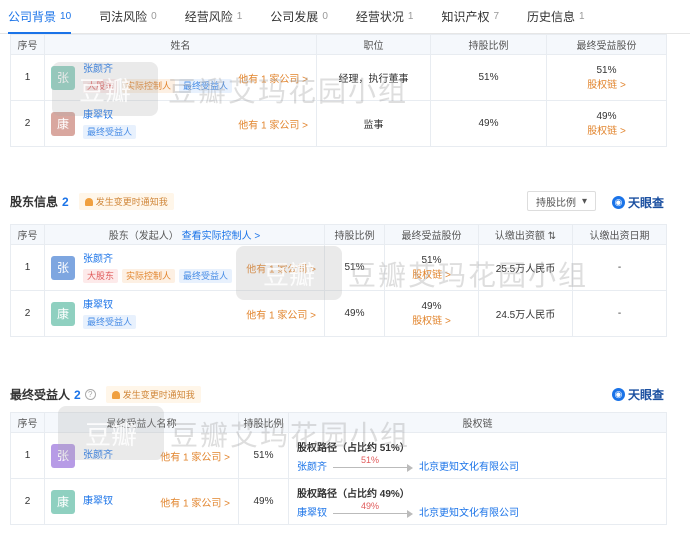  What do you see at coordinates (299, 17) in the screenshot?
I see `tab-company-development: 公司发展 0` at bounding box center [299, 17].